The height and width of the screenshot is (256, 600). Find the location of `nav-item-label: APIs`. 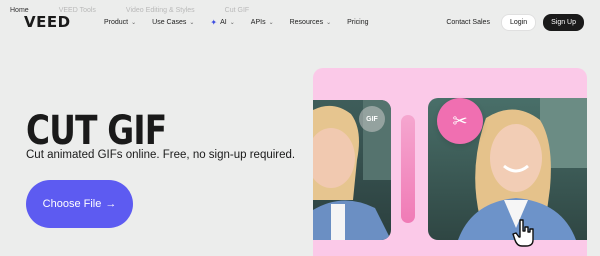

nav-item-label: APIs is located at coordinates (258, 22).